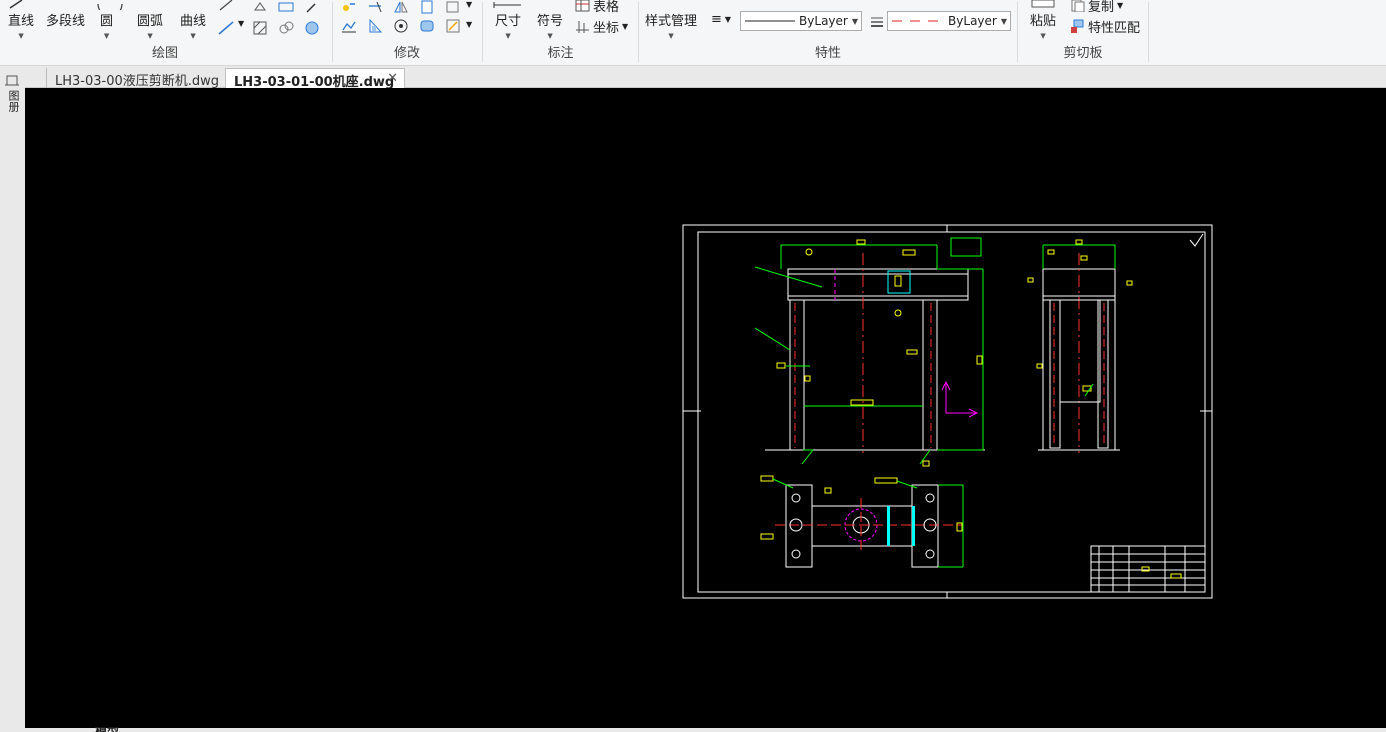  Describe the element at coordinates (392, 78) in the screenshot. I see `close-tab-icon: ✕` at that location.